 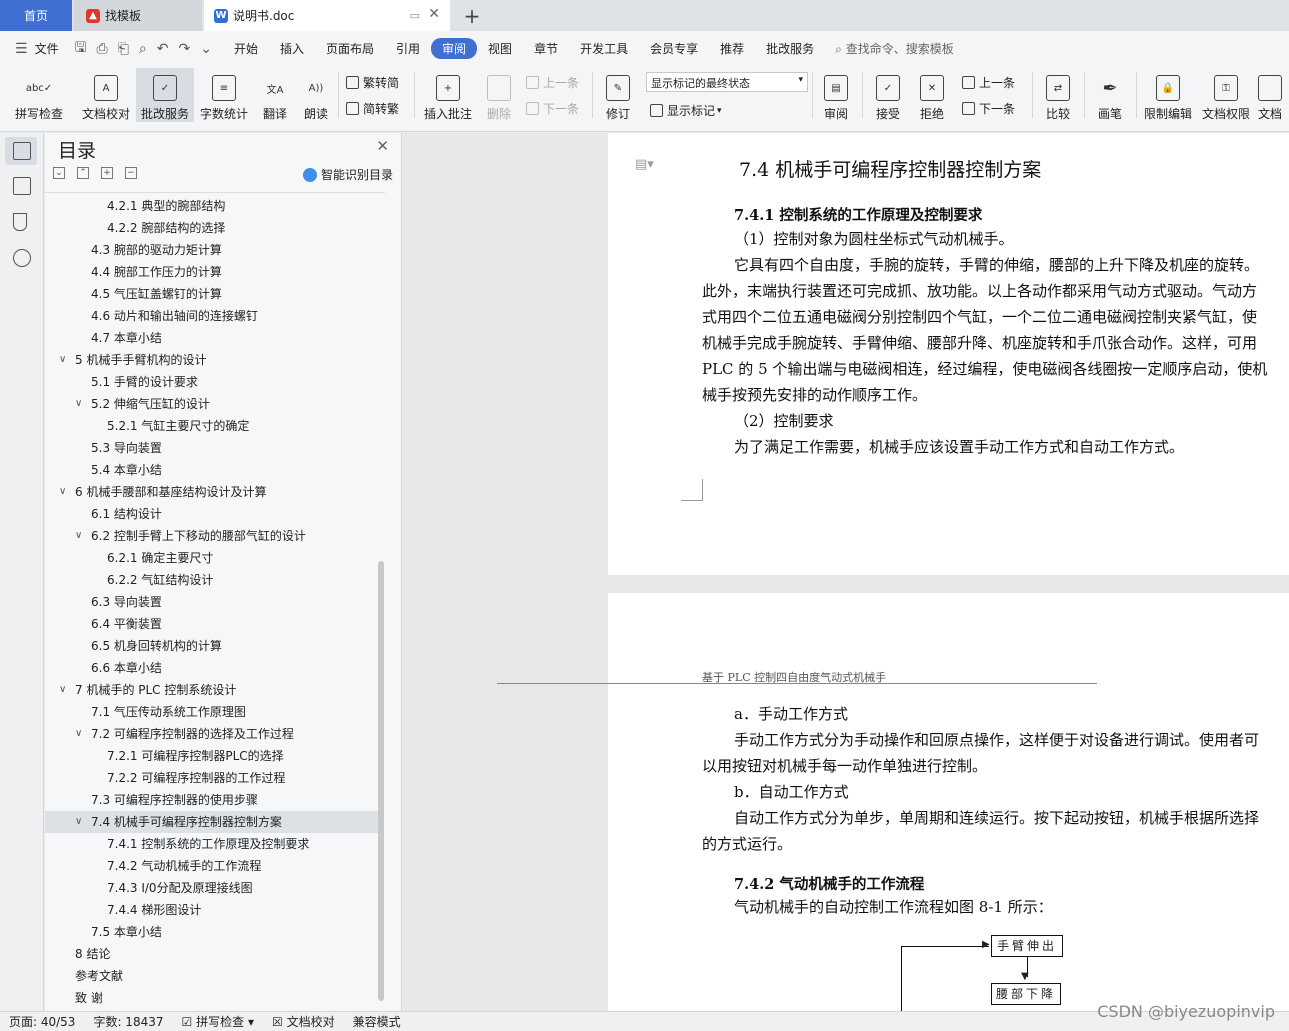 I want to click on toc-item: 7.3 可编程序控制器的使用步骤, so click(x=212, y=800).